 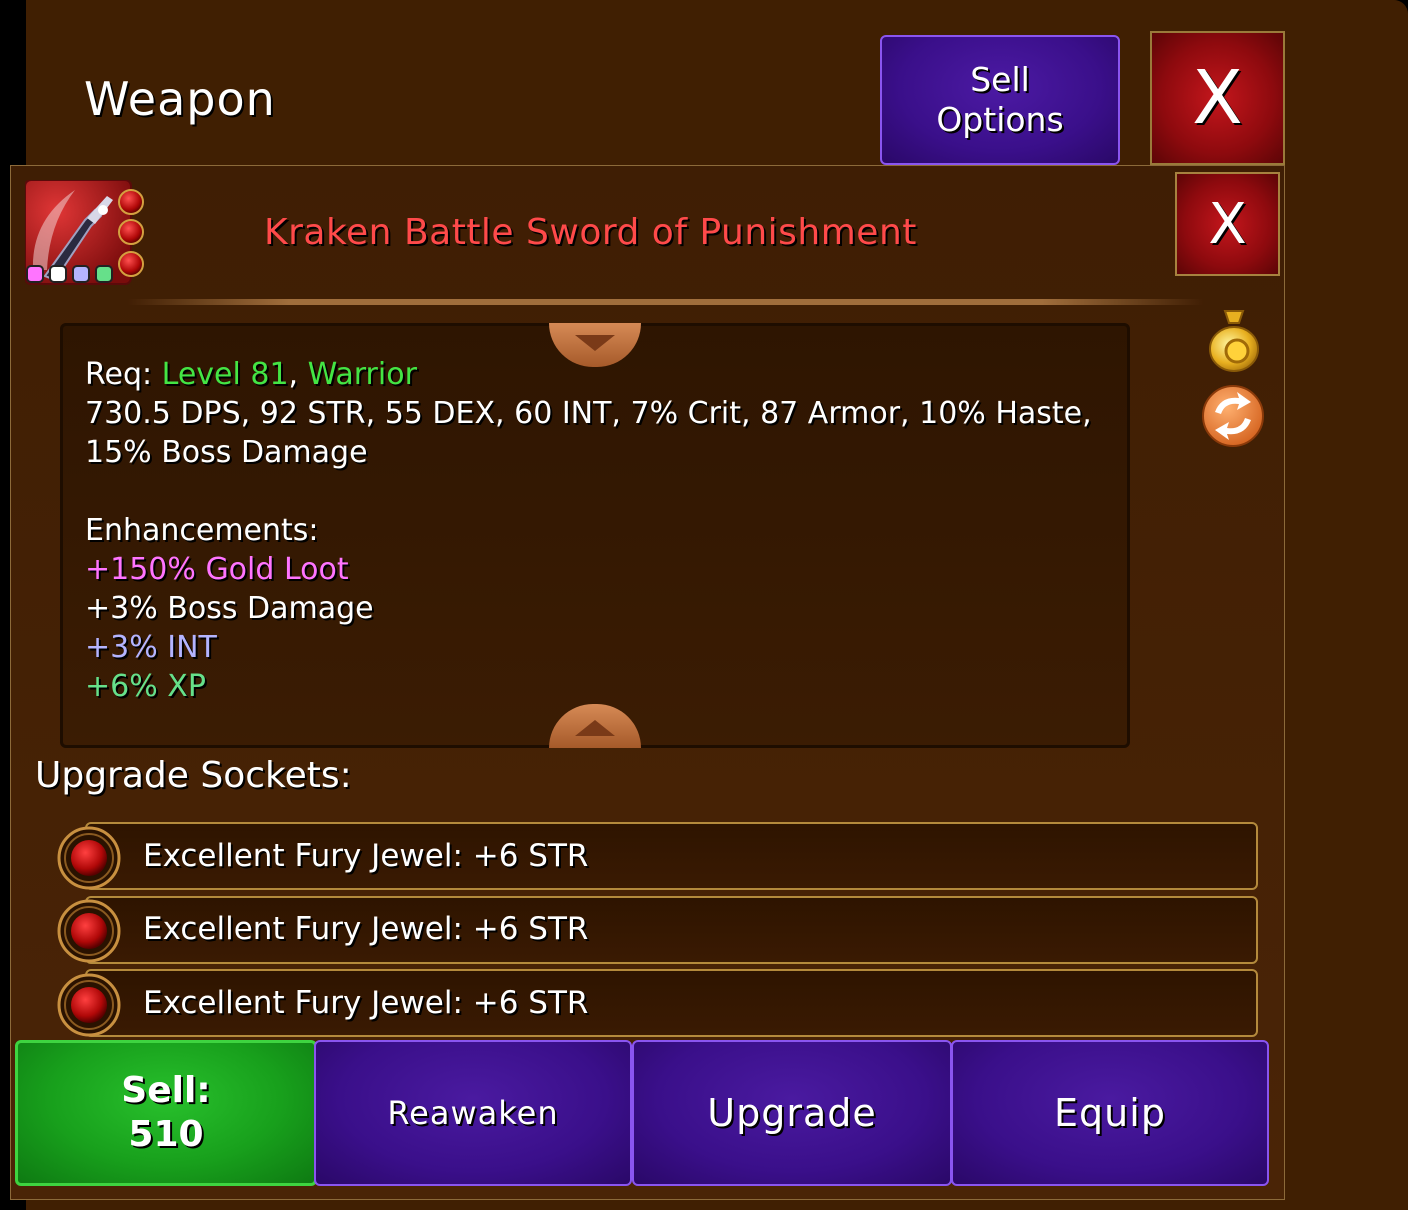 I want to click on upgrade-sockets-title: Upgrade Sockets:, so click(x=193, y=775).